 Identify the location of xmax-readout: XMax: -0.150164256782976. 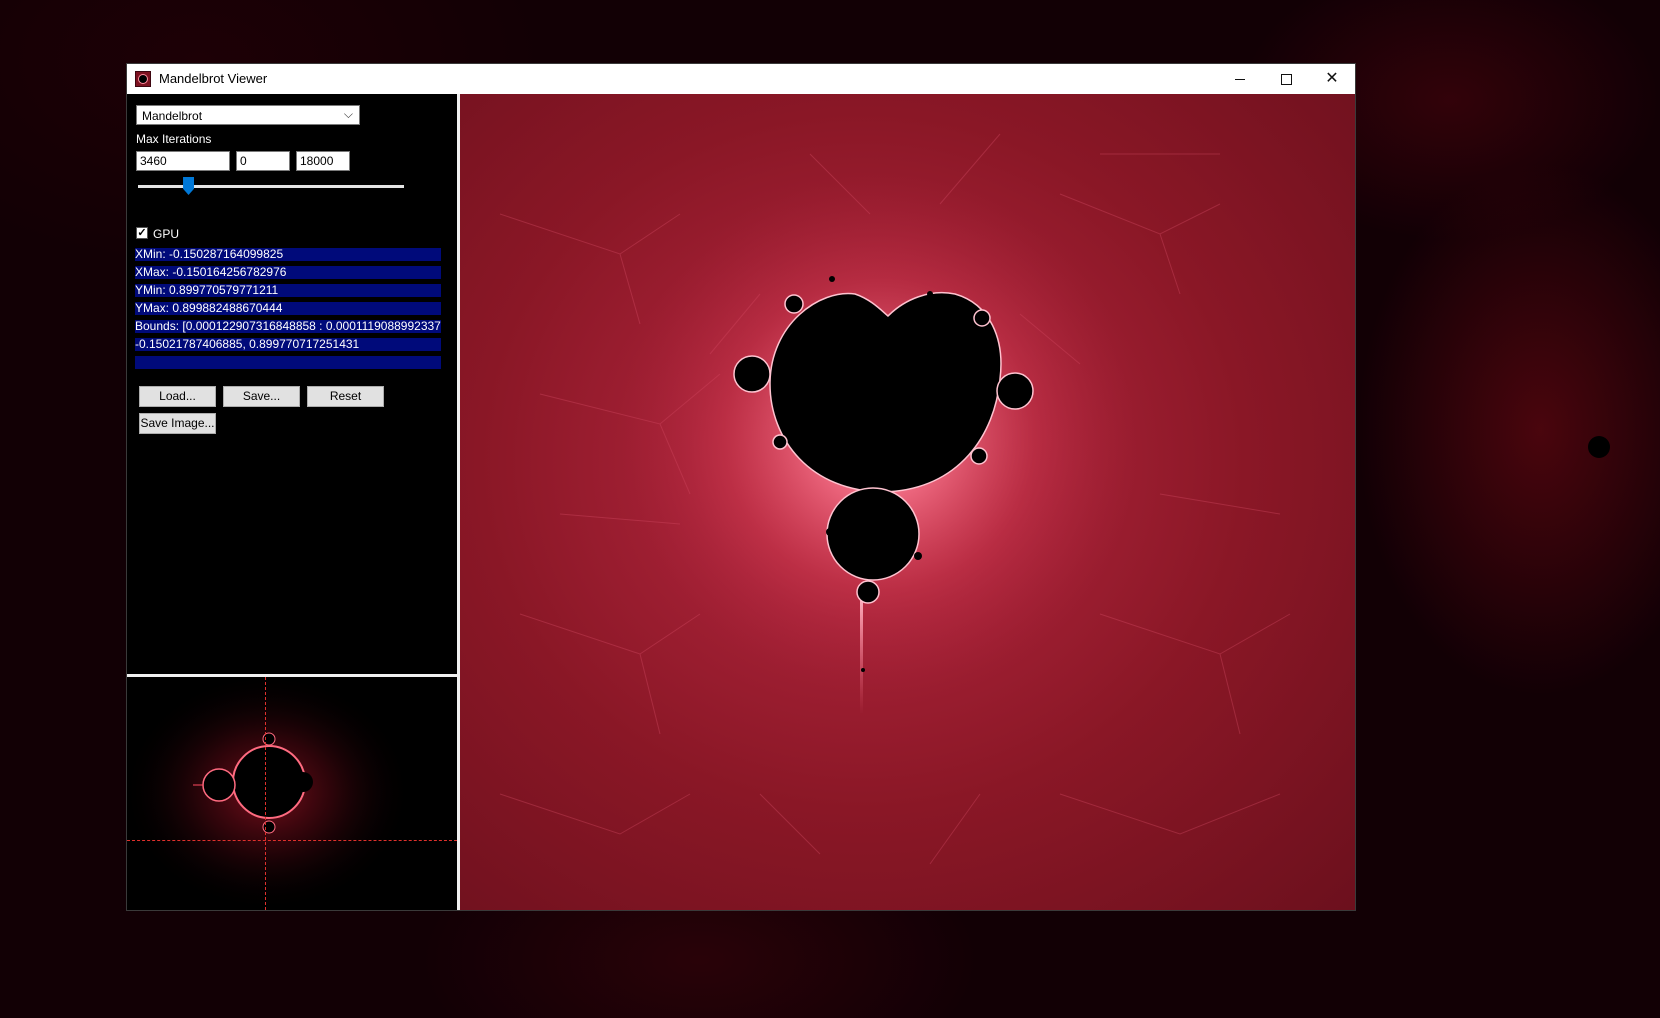
(288, 272).